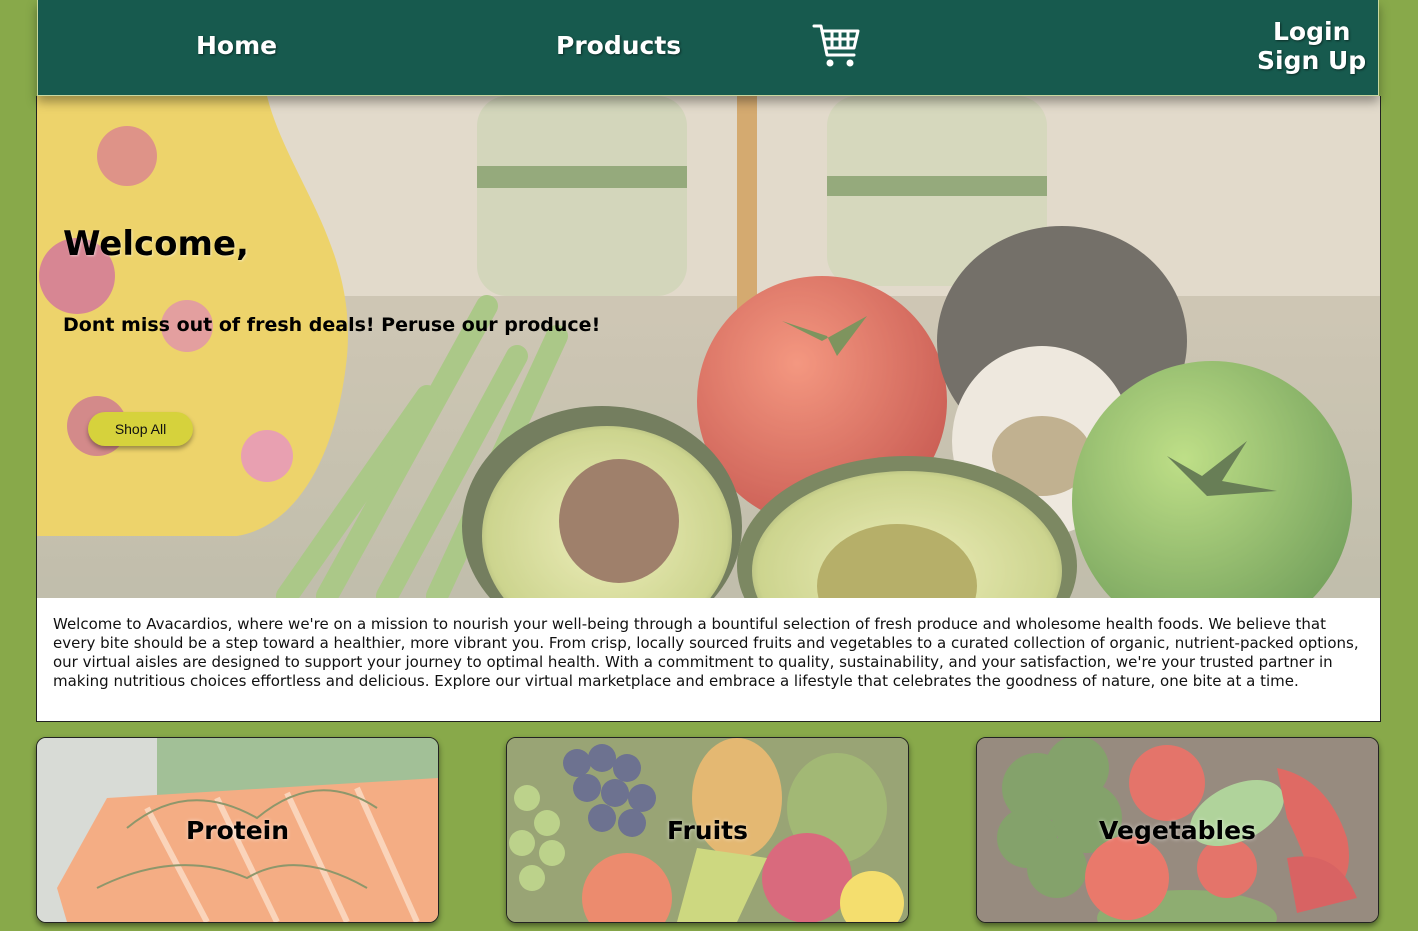 The height and width of the screenshot is (931, 1418). I want to click on nav-home-link: Home, so click(236, 45).